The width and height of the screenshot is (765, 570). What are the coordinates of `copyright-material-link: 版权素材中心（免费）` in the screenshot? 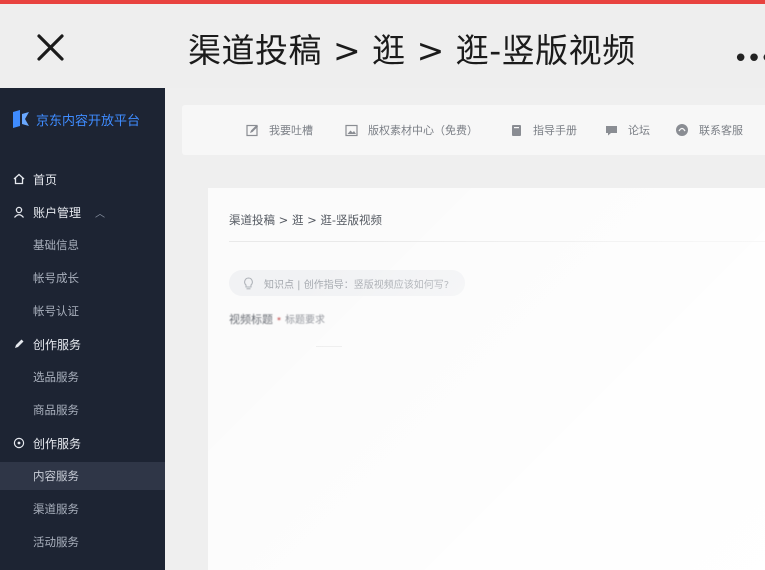 It's located at (411, 130).